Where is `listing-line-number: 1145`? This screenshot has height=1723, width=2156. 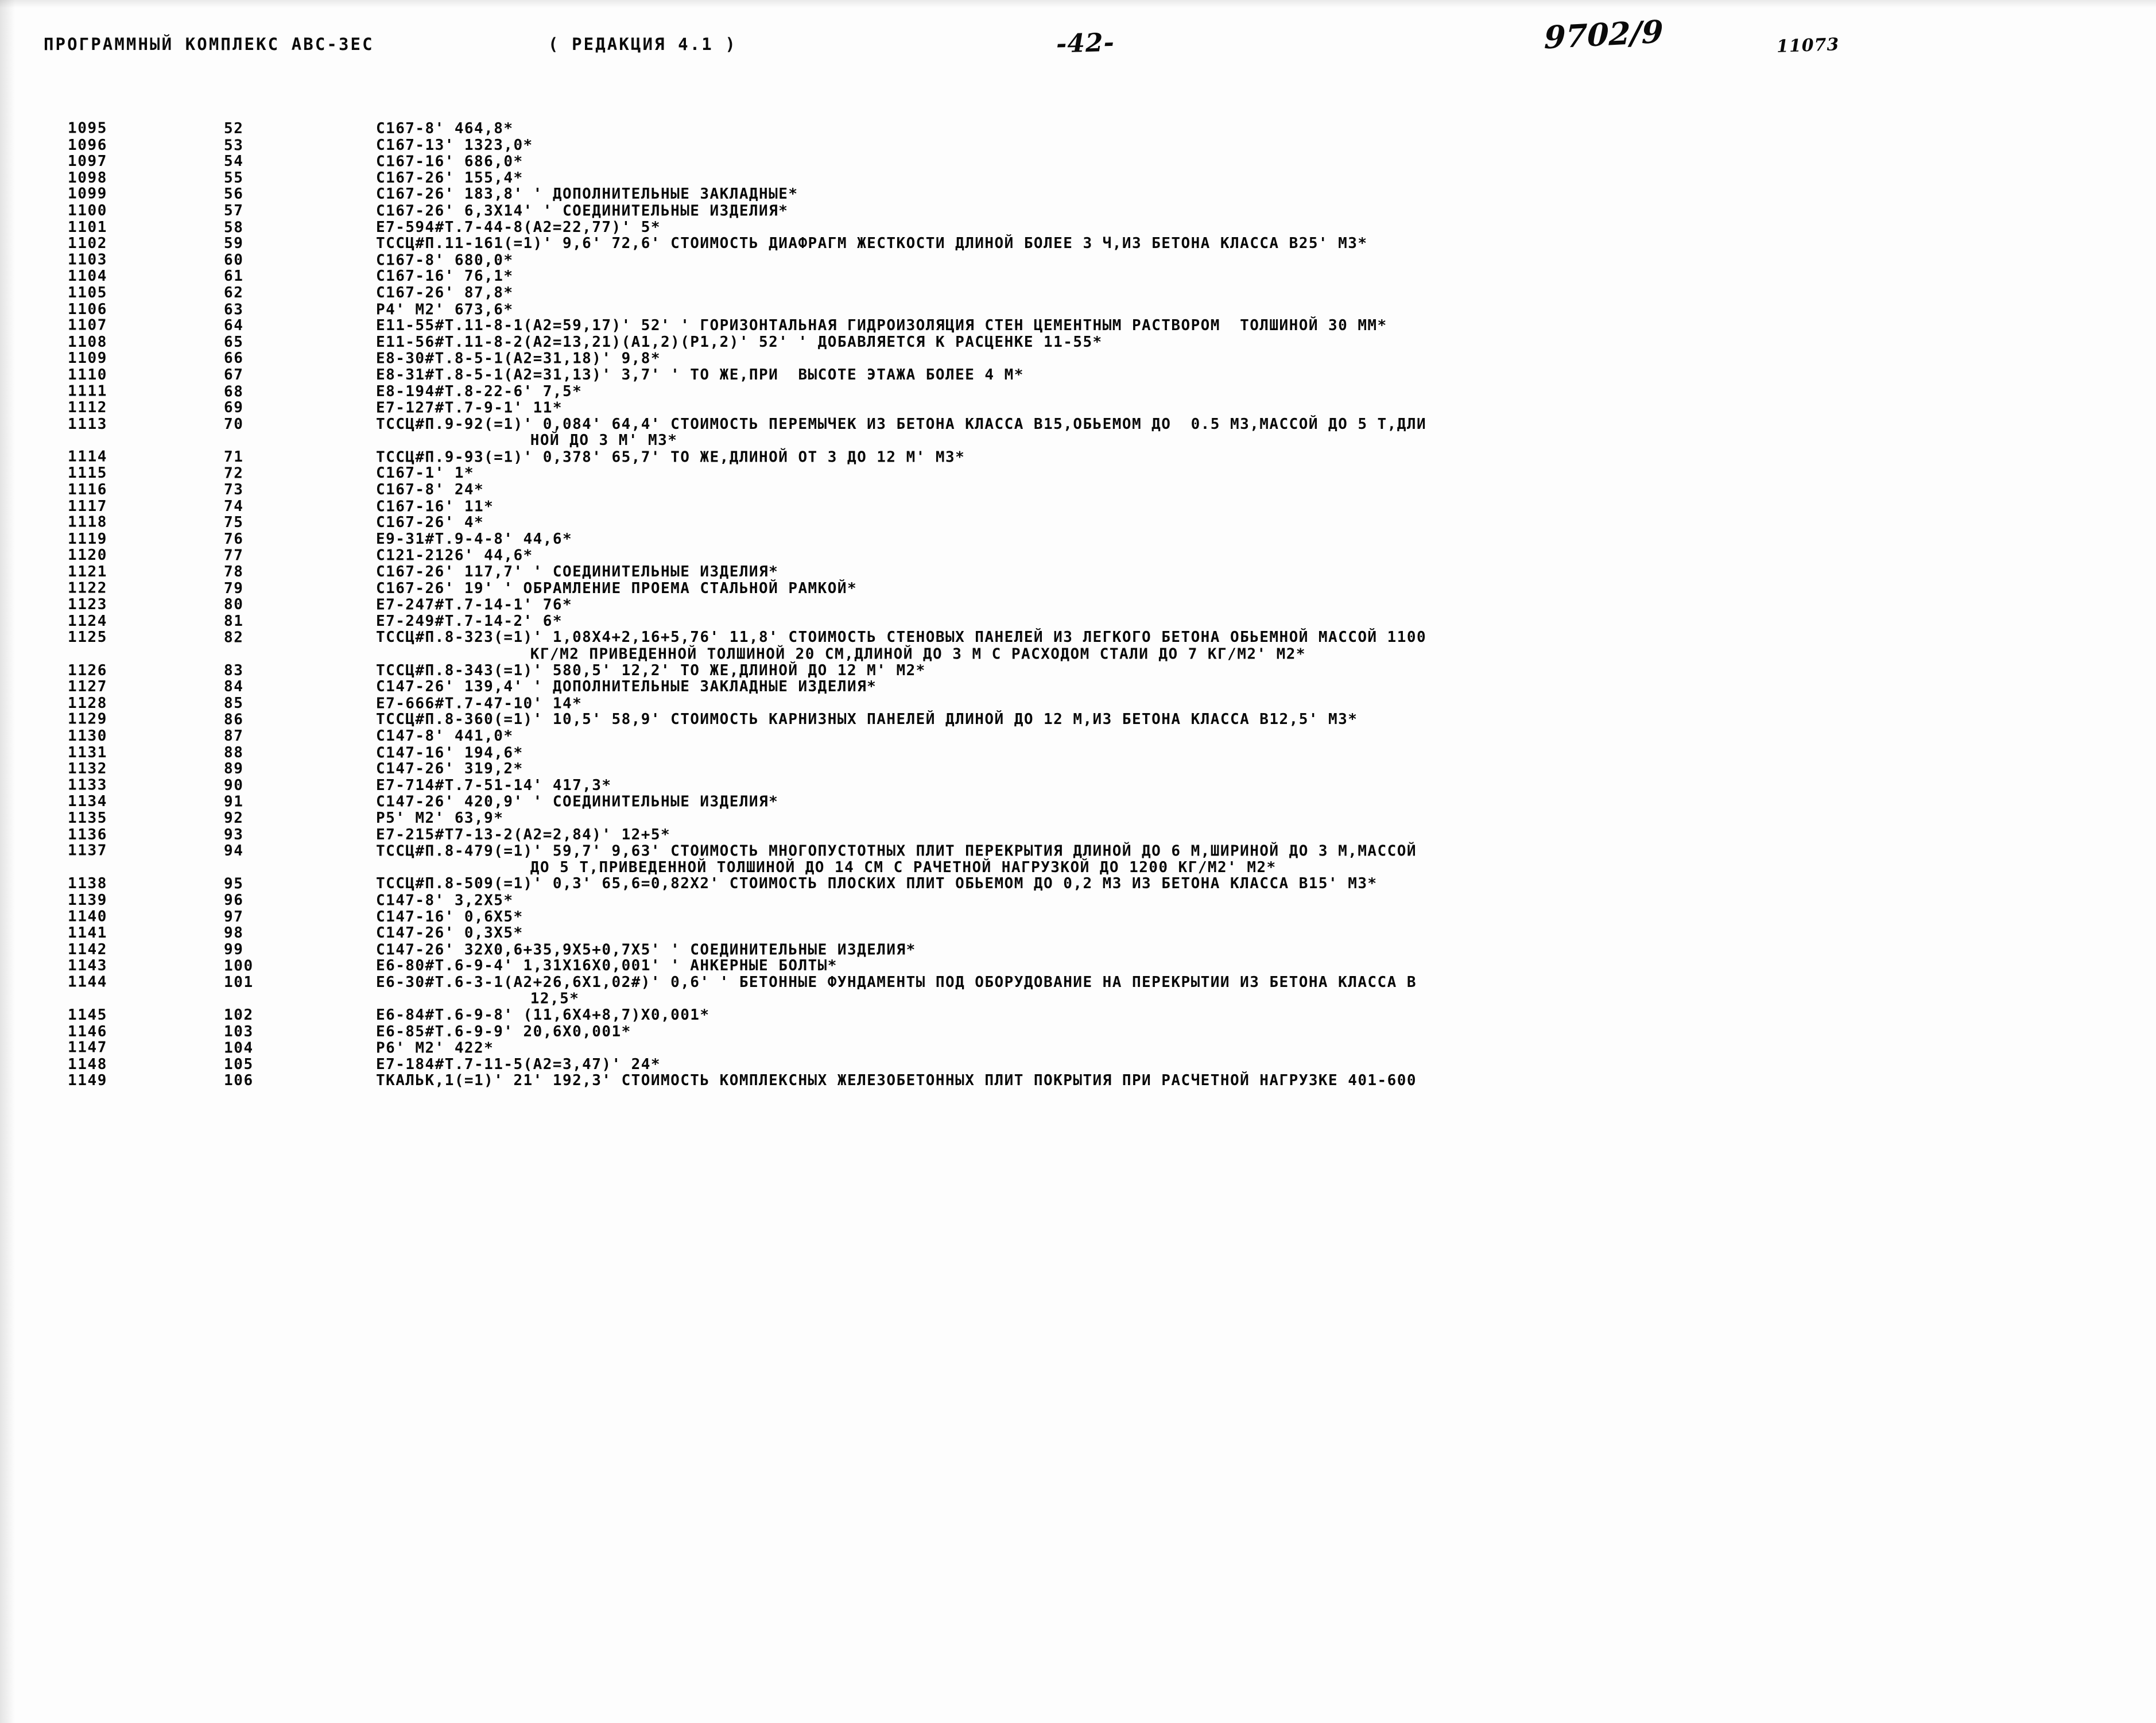
listing-line-number: 1145 is located at coordinates (88, 1015).